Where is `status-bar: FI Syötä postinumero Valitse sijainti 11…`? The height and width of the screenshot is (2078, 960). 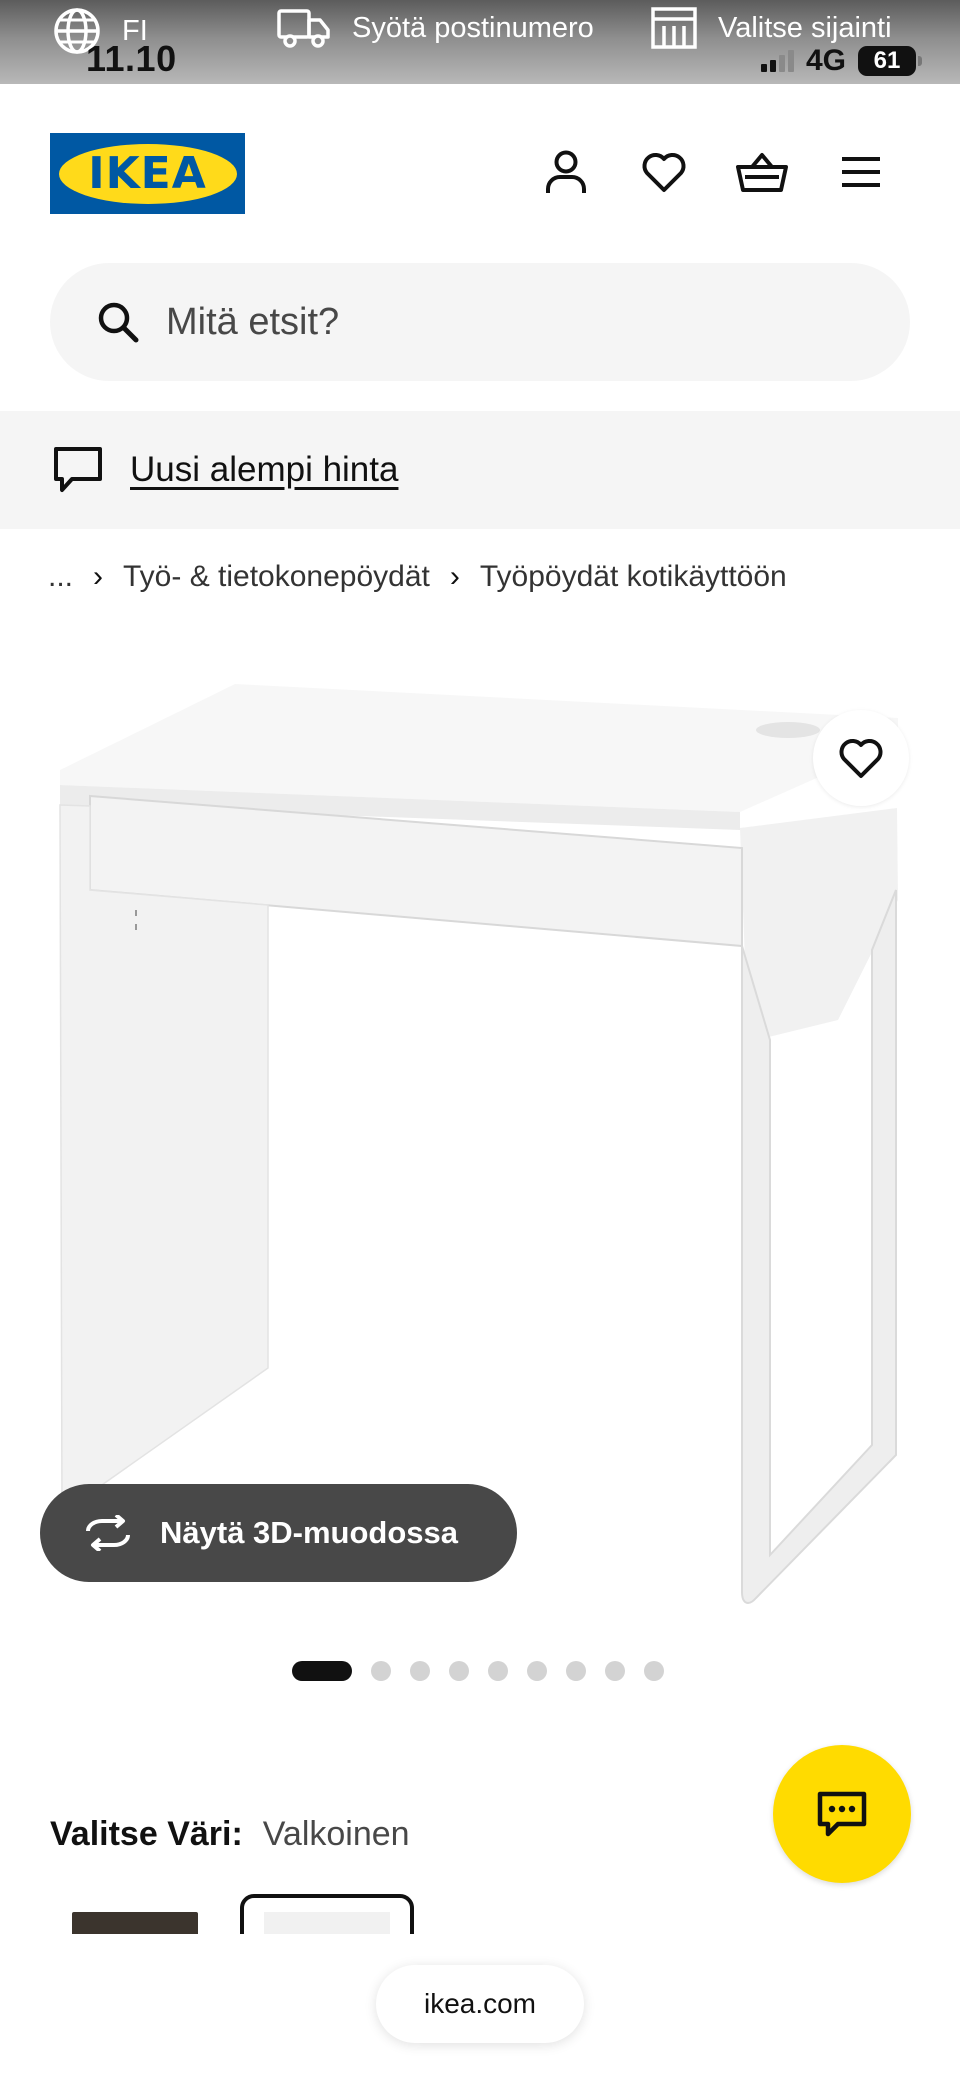
status-bar: FI Syötä postinumero Valitse sijainti 11… is located at coordinates (480, 42).